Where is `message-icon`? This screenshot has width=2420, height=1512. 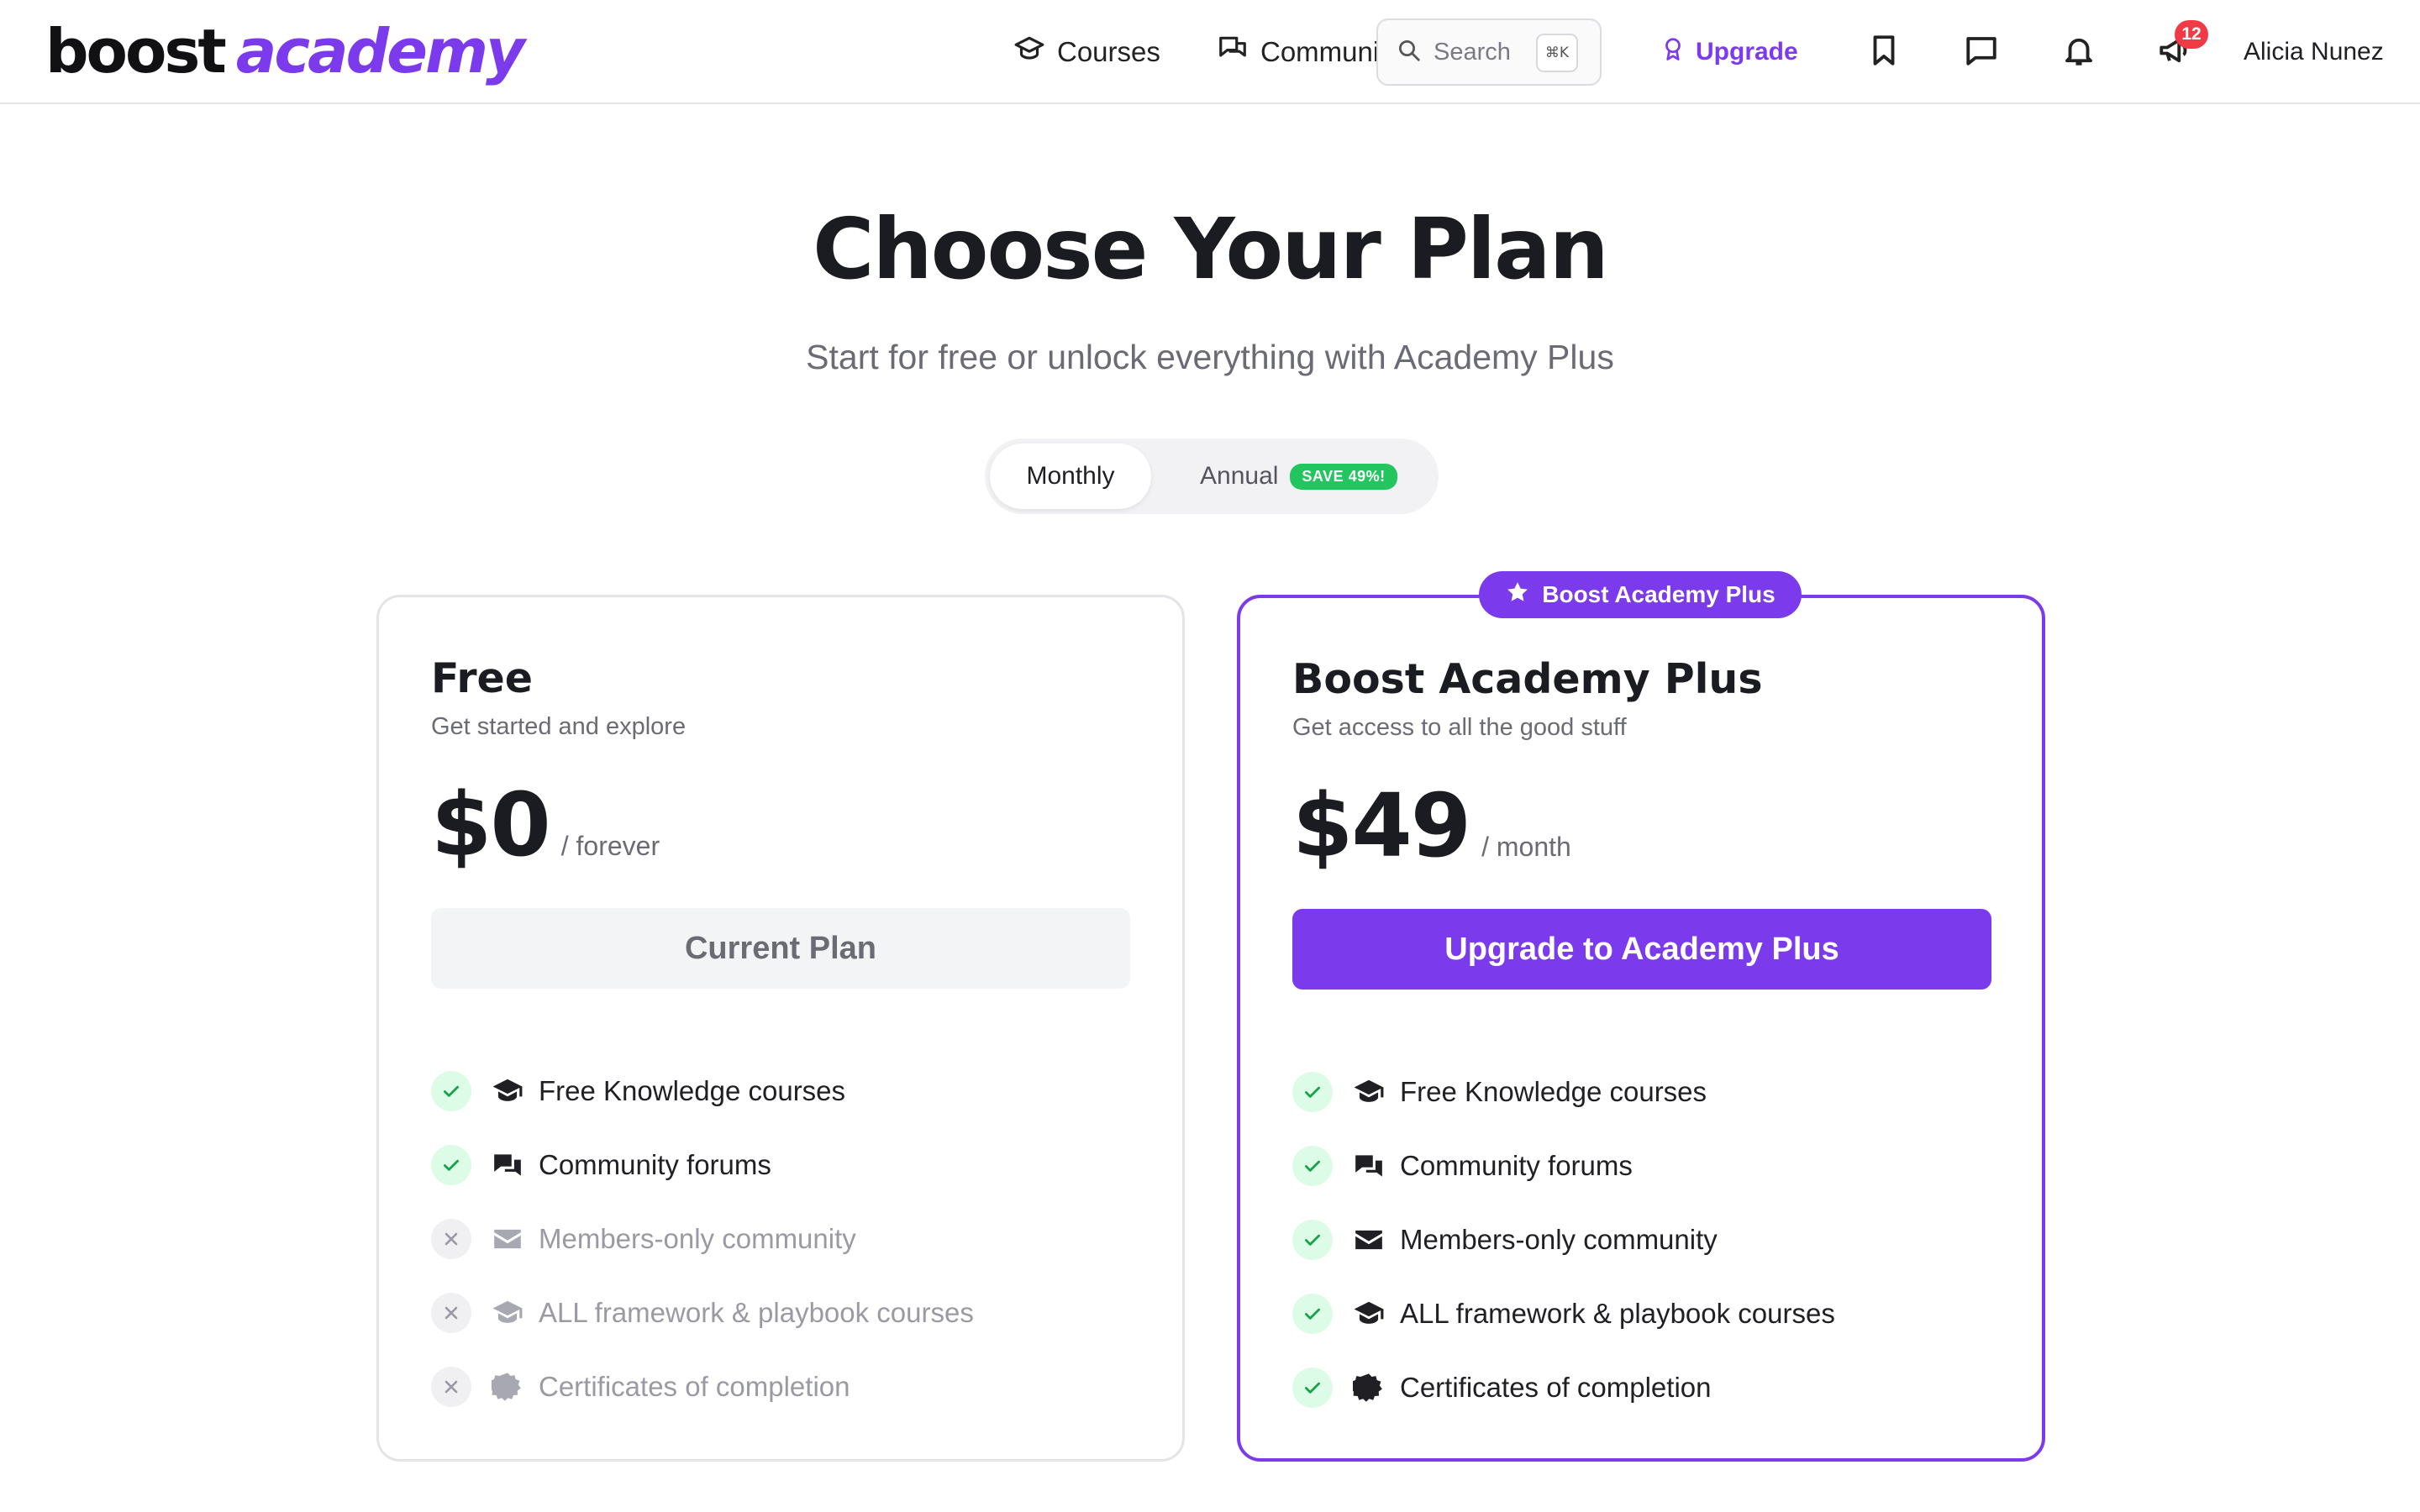 message-icon is located at coordinates (1982, 52).